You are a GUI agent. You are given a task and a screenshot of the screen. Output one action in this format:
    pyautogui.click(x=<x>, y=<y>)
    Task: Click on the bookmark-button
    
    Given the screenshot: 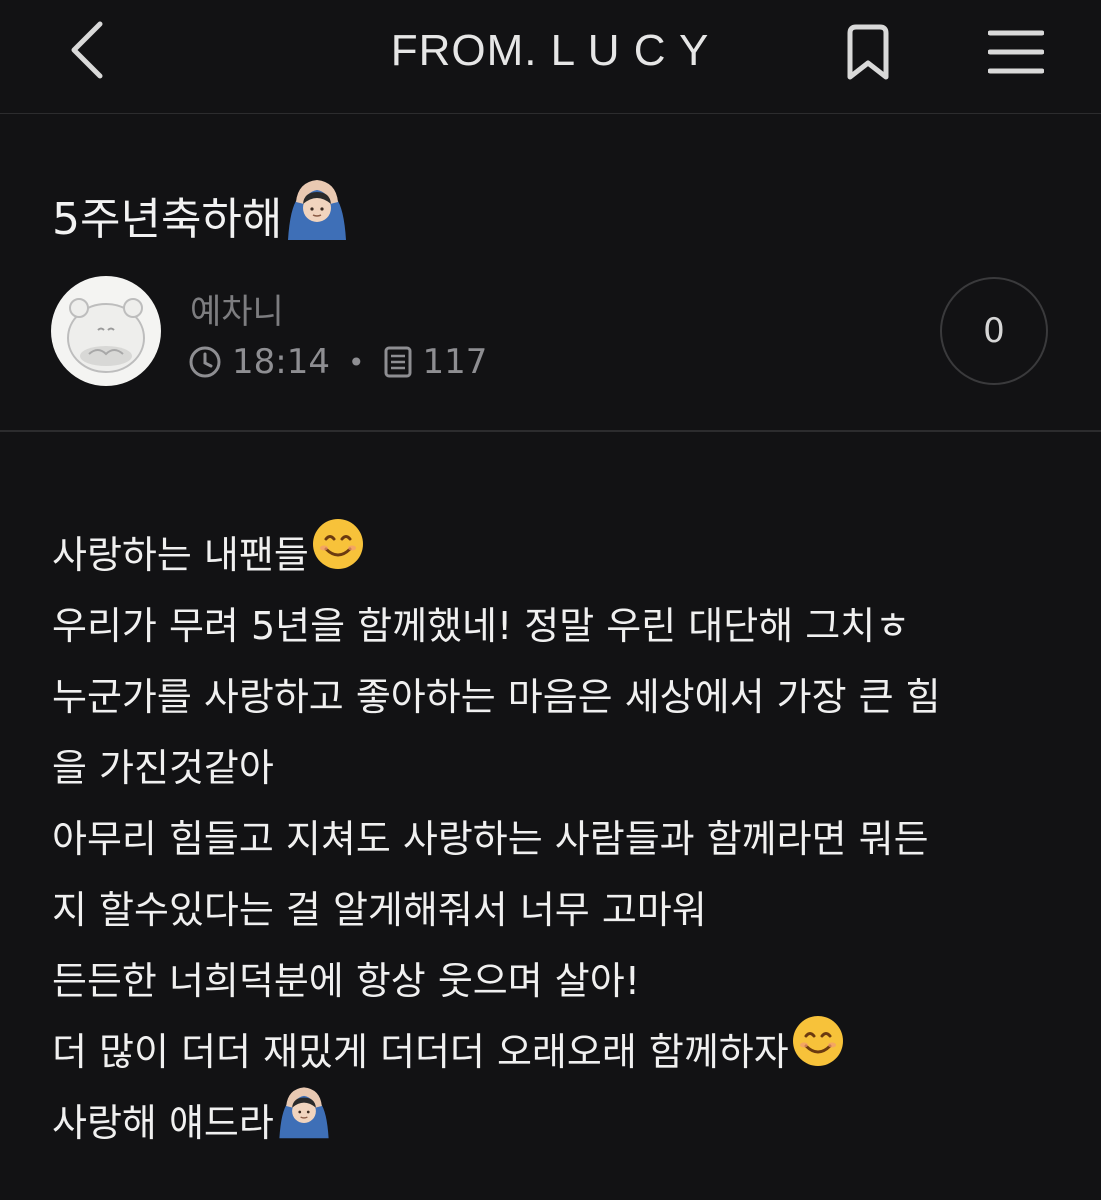 What is the action you would take?
    pyautogui.click(x=868, y=54)
    